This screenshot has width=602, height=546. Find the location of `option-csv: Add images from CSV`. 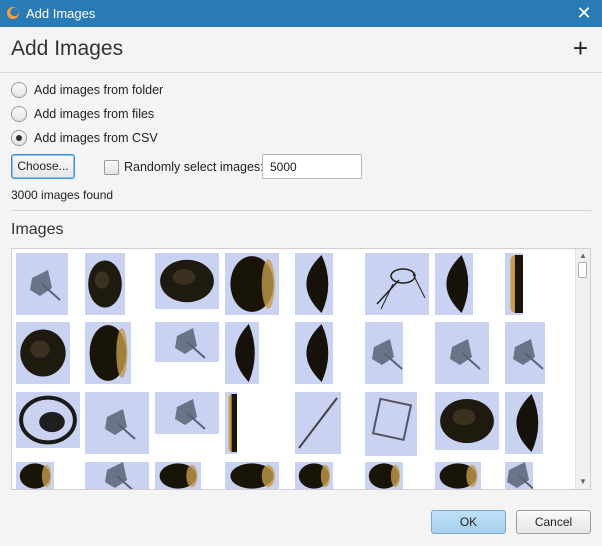

option-csv: Add images from CSV is located at coordinates (84, 138).